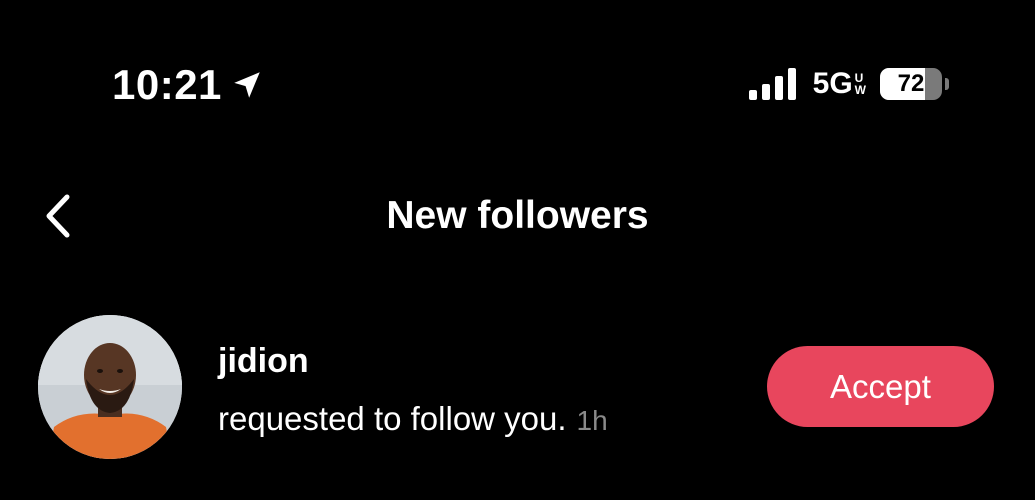 Image resolution: width=1035 pixels, height=500 pixels. Describe the element at coordinates (772, 84) in the screenshot. I see `cellular-signal-icon` at that location.